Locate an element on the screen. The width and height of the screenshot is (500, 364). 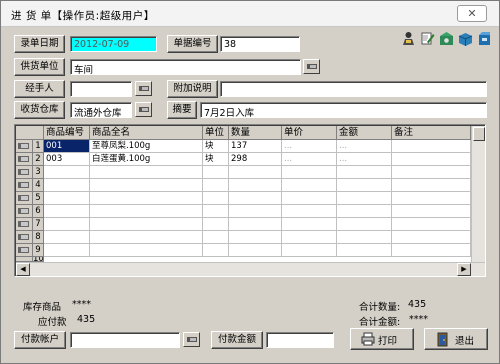
pay-account-button: 付款帐户 is located at coordinates (40, 340).